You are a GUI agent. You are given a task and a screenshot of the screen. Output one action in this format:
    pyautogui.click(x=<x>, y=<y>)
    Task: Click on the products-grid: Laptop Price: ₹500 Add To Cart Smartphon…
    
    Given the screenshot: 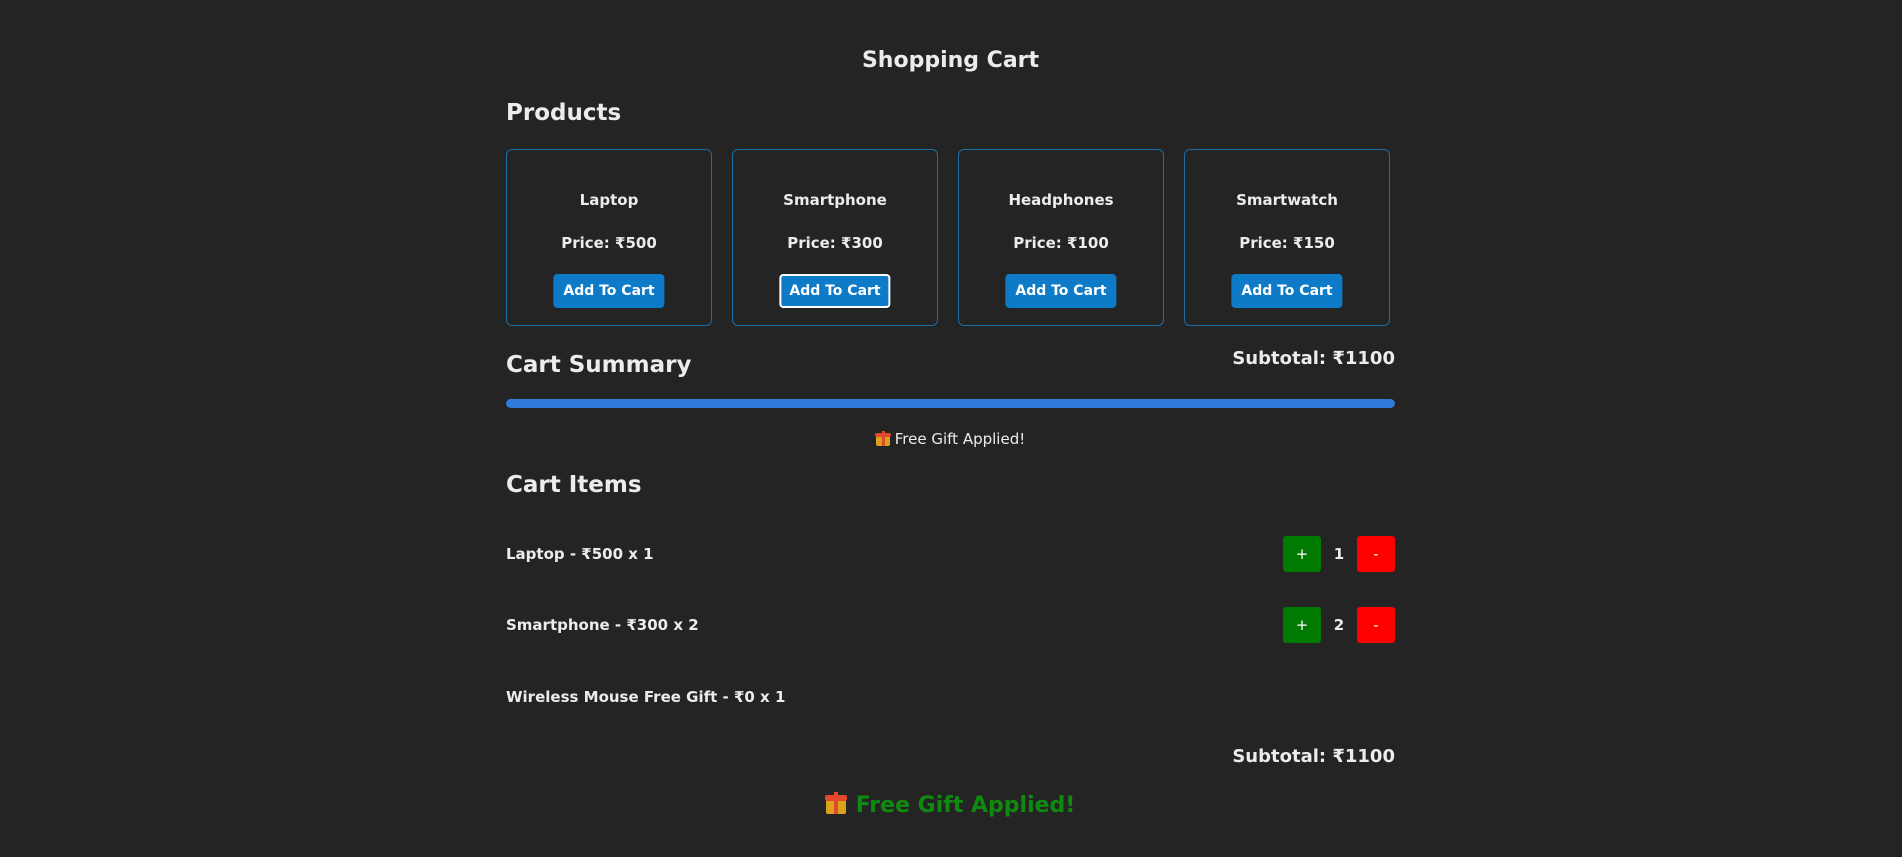 What is the action you would take?
    pyautogui.click(x=950, y=237)
    